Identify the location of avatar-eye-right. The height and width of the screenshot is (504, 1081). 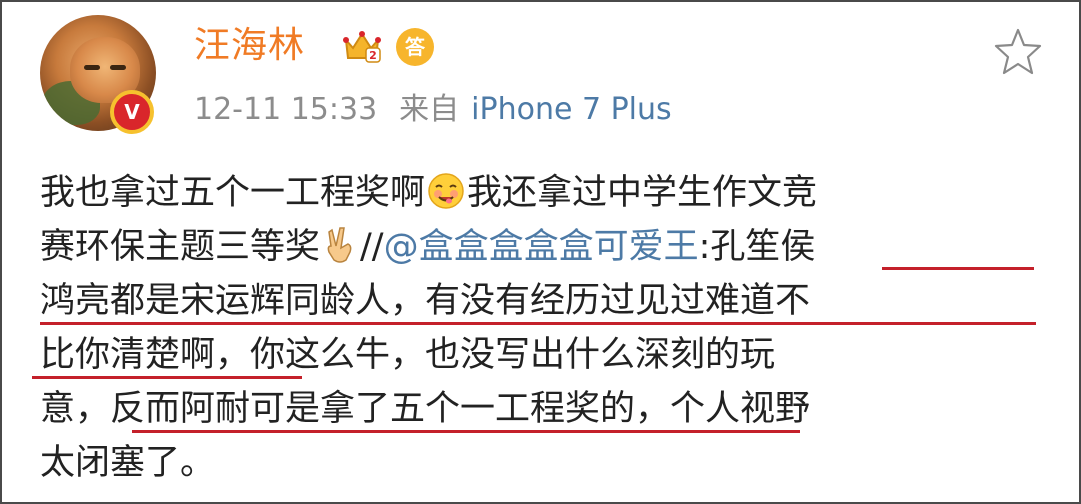
(118, 67).